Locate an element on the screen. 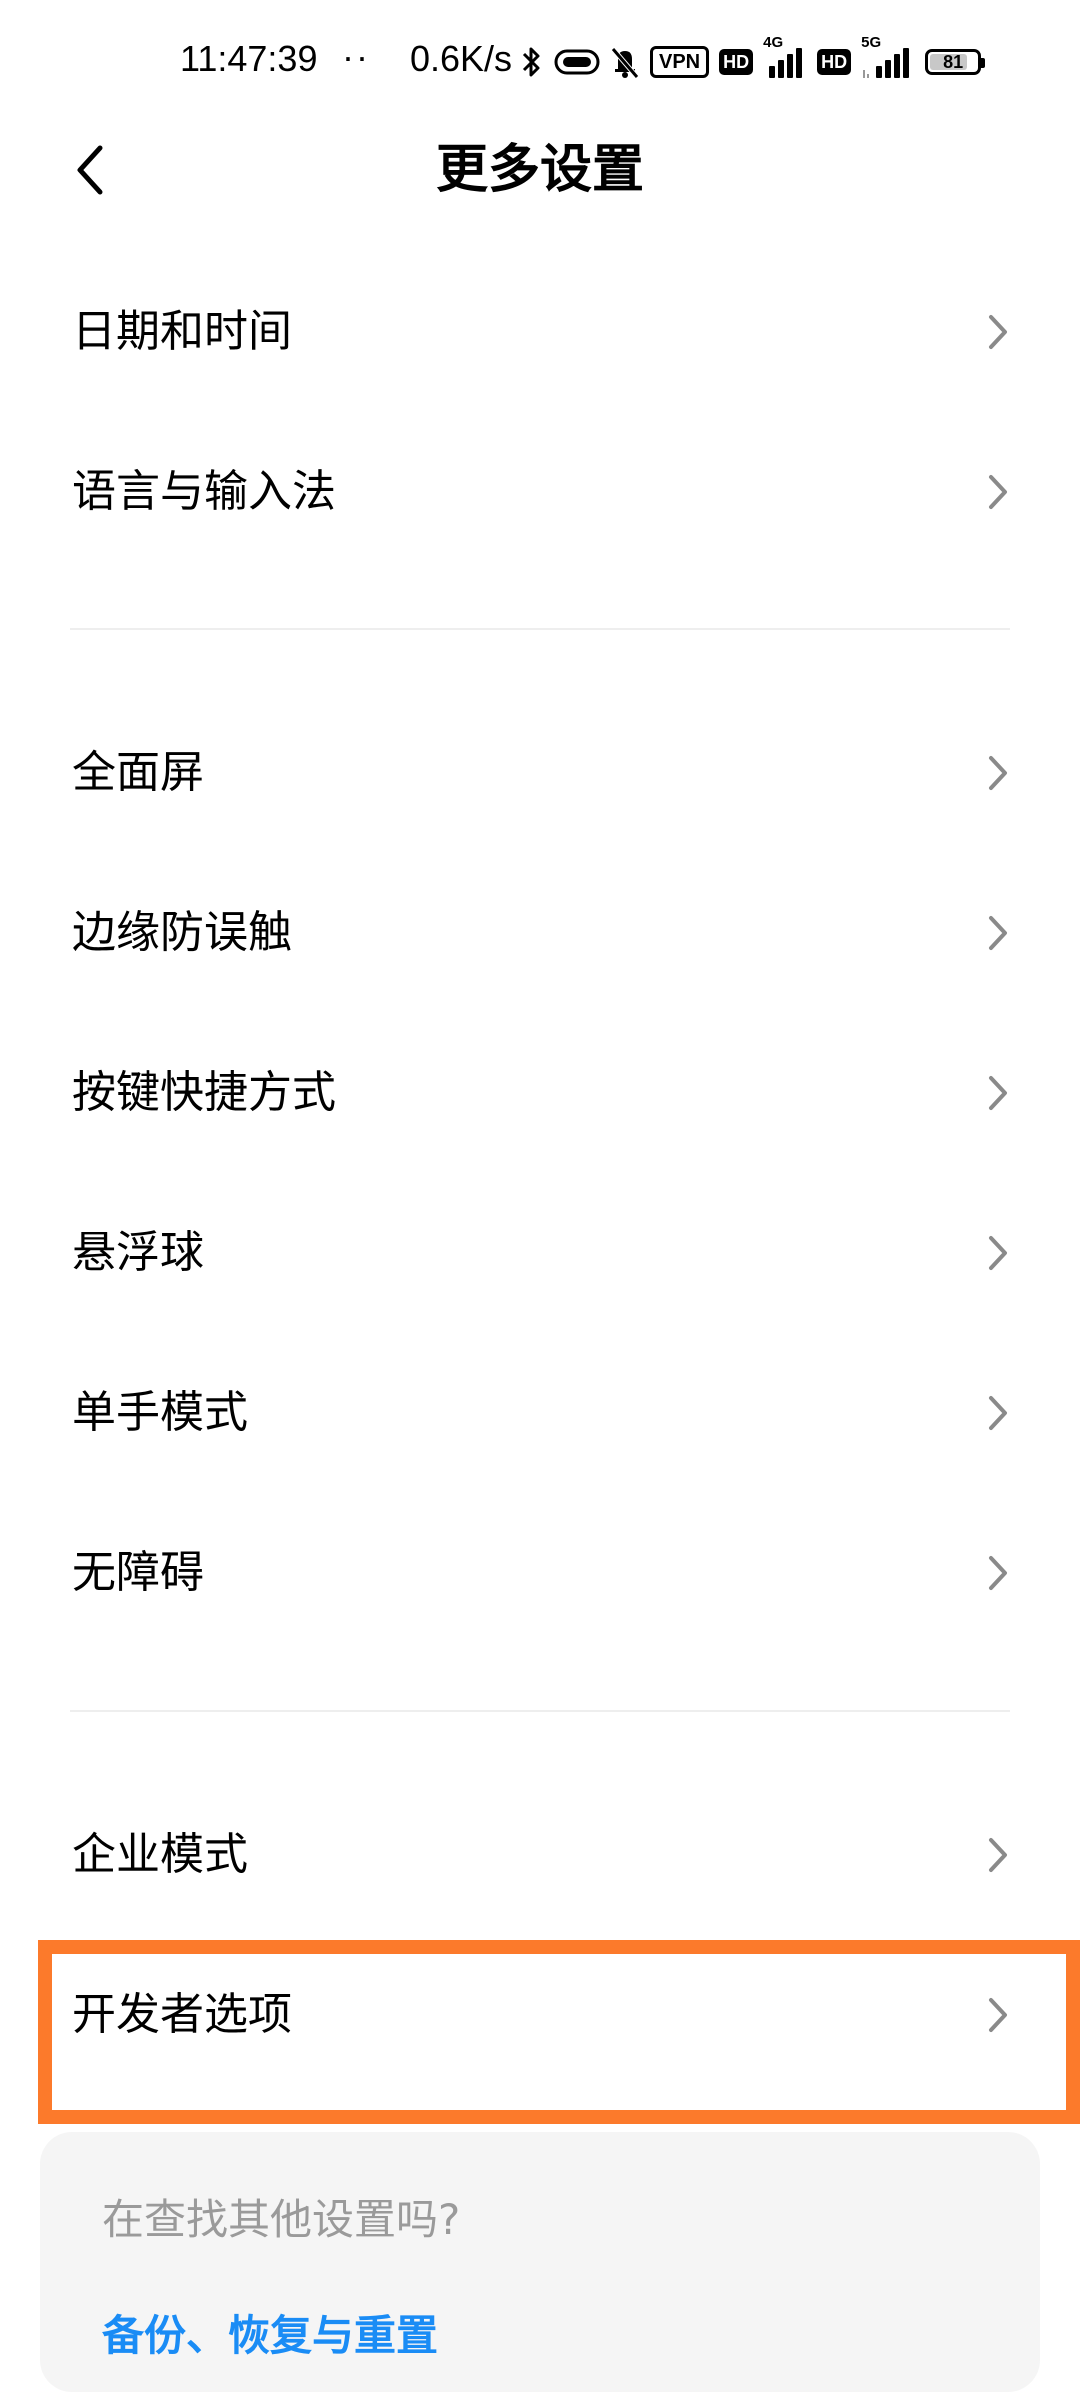 This screenshot has height=2392, width=1080. highlight-box is located at coordinates (559, 2032).